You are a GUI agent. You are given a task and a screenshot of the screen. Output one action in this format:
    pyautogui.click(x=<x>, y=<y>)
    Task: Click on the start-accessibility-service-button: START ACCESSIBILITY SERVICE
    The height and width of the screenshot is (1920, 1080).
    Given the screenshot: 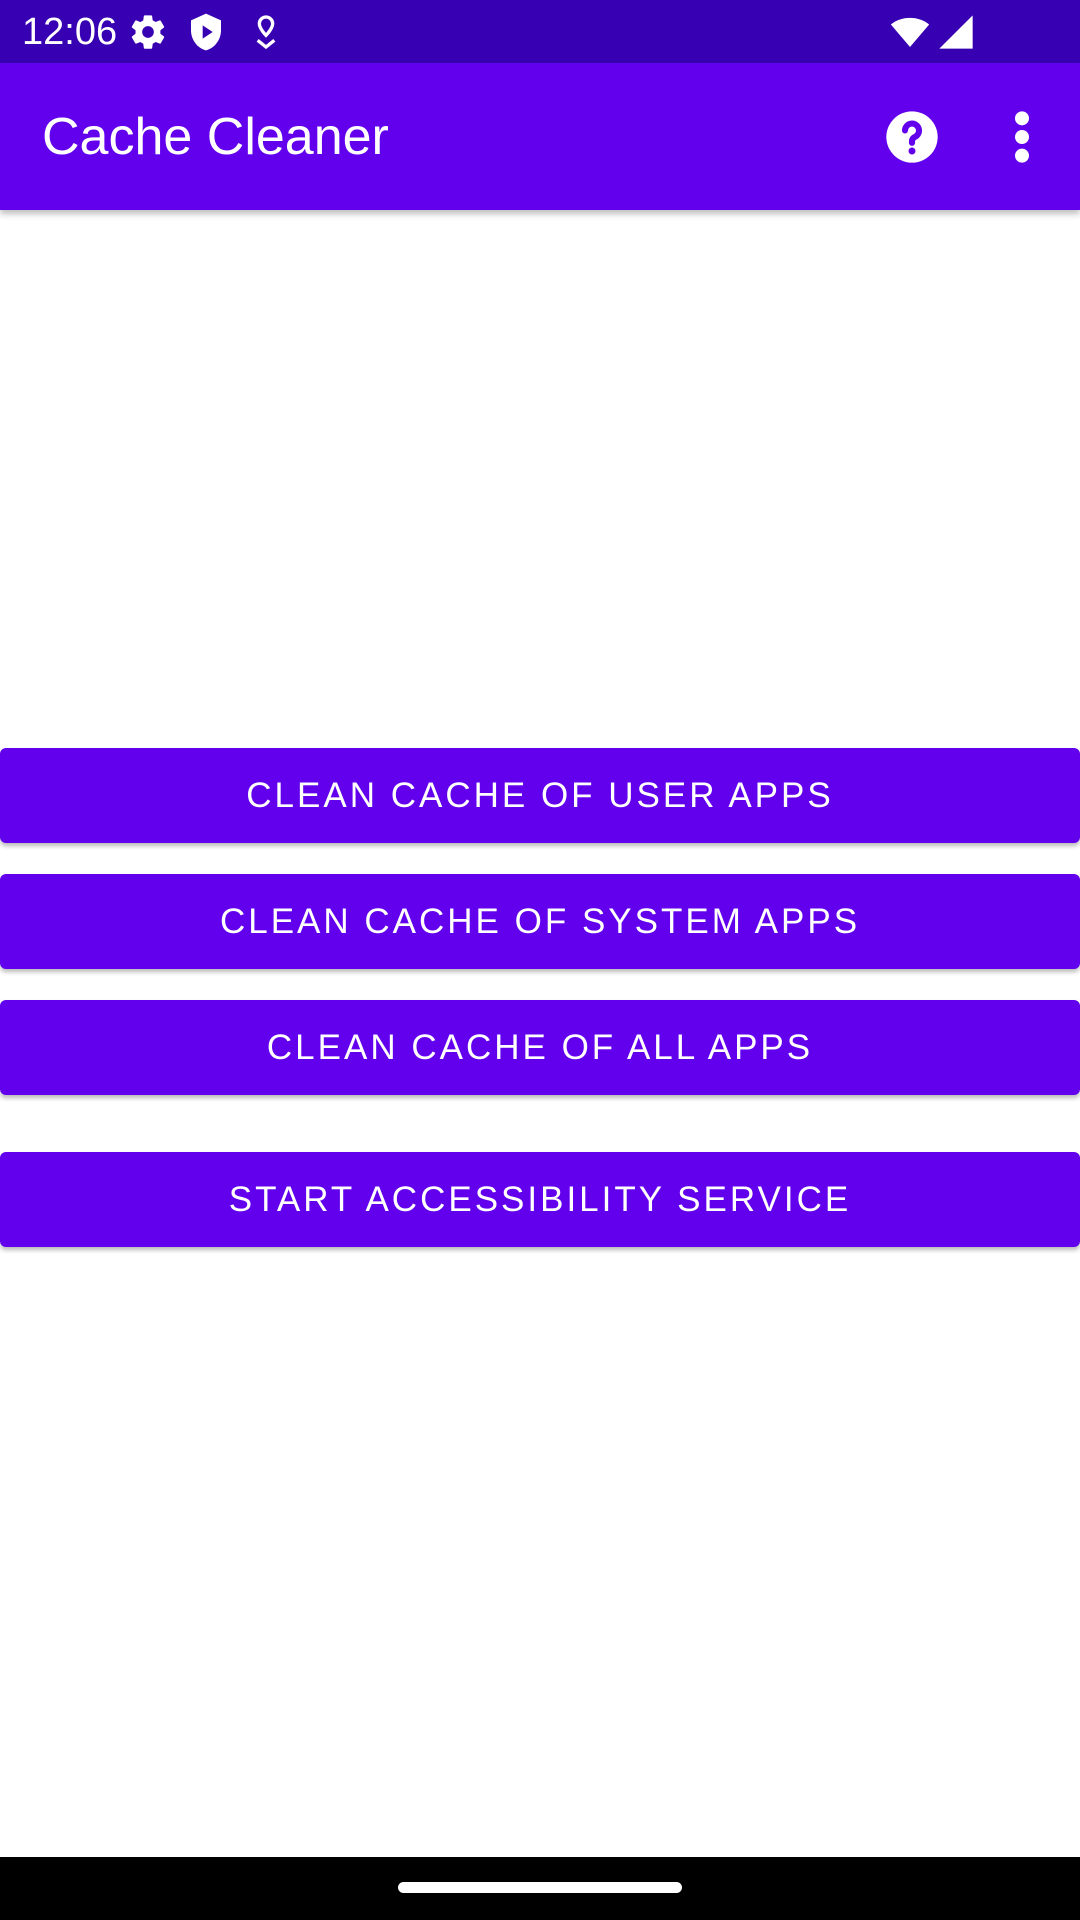 What is the action you would take?
    pyautogui.click(x=540, y=1199)
    